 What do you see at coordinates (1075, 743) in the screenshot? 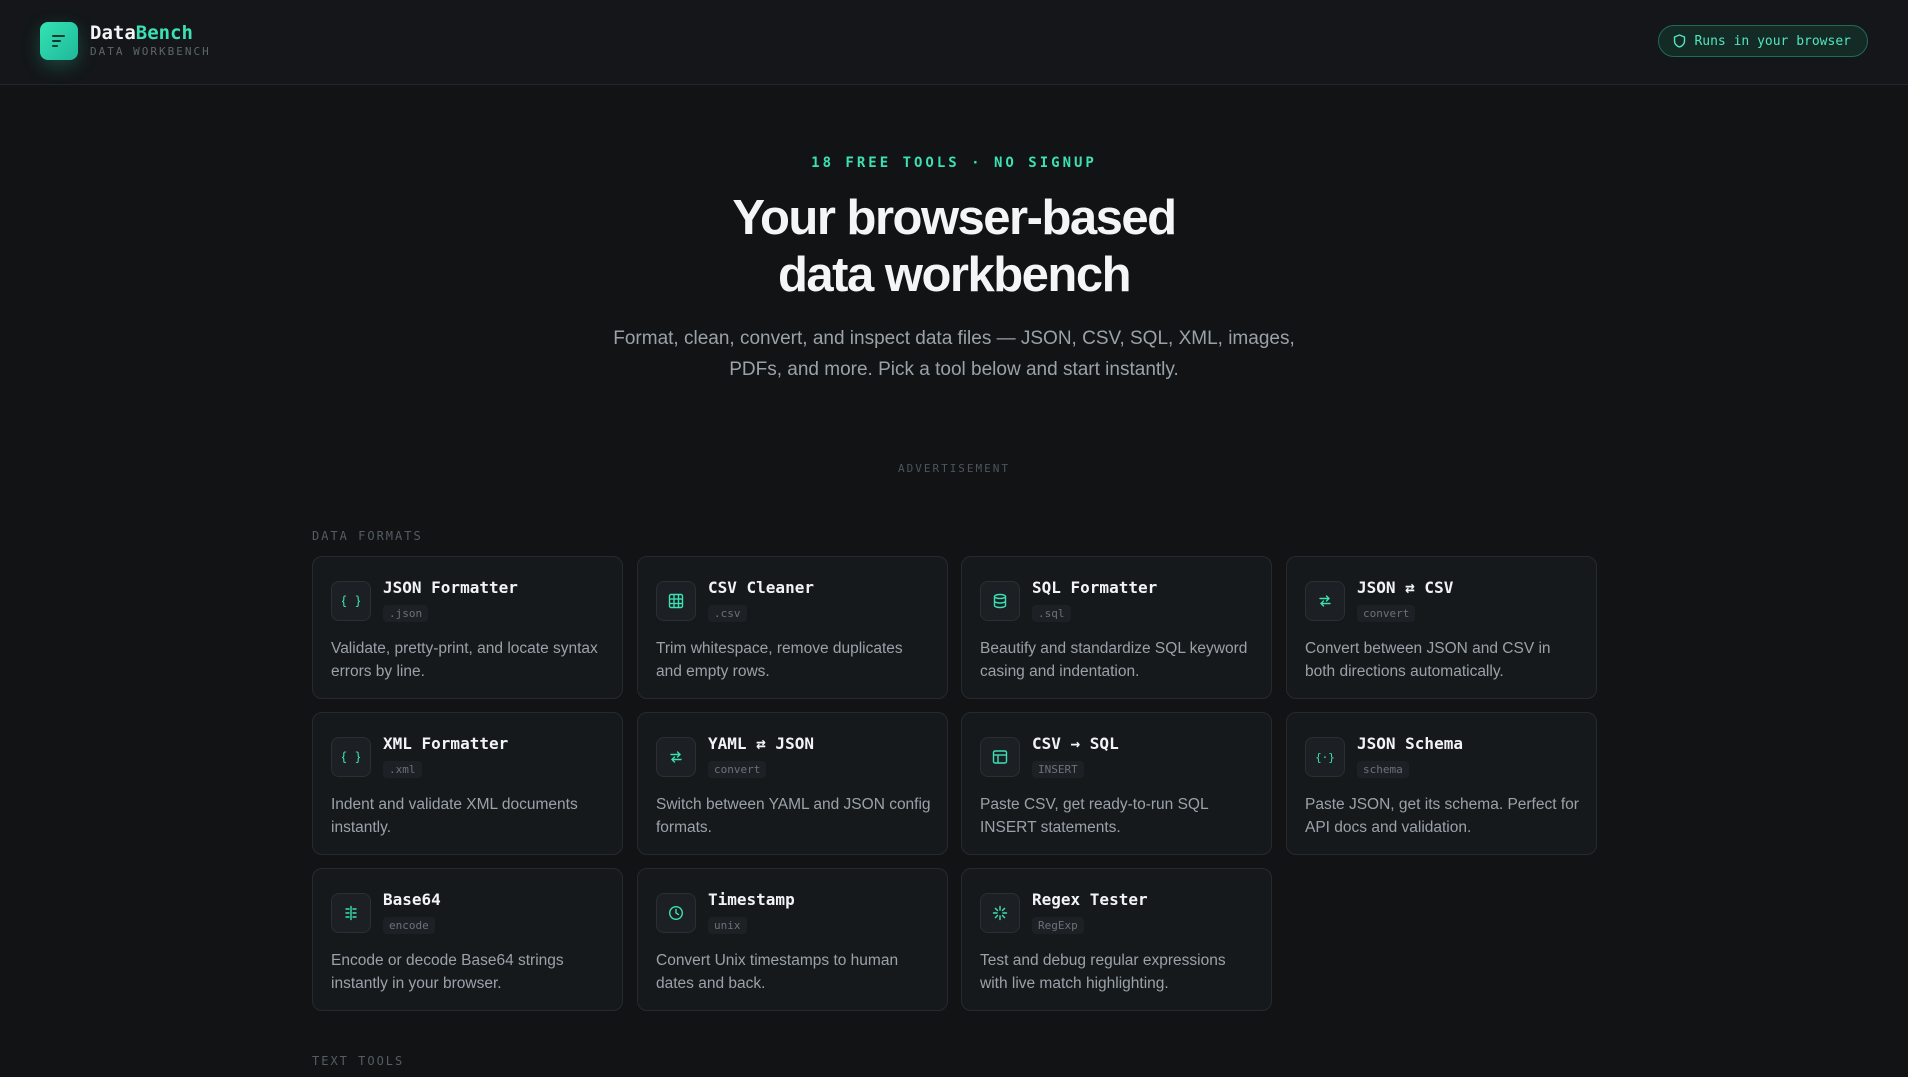
I see `tool-title: CSV → SQL` at bounding box center [1075, 743].